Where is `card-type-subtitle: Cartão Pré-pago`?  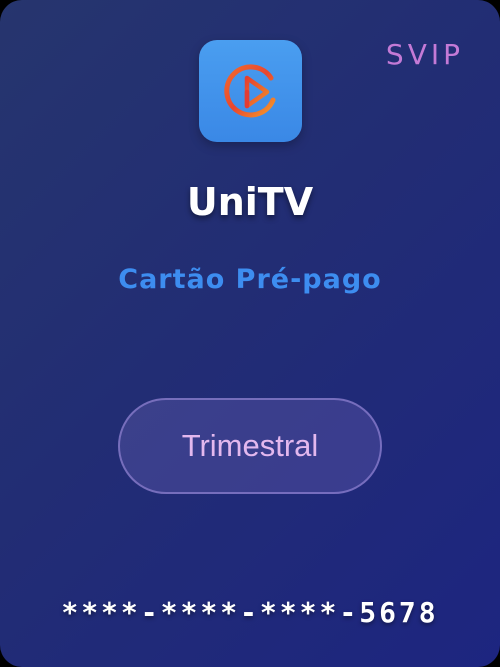 card-type-subtitle: Cartão Pré-pago is located at coordinates (250, 279).